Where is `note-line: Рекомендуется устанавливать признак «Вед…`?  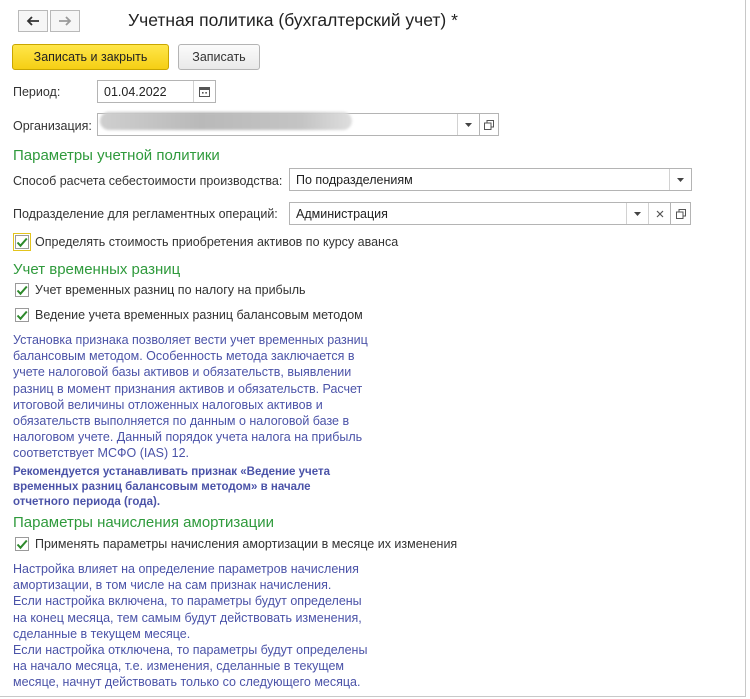 note-line: Рекомендуется устанавливать признак «Вед… is located at coordinates (171, 472).